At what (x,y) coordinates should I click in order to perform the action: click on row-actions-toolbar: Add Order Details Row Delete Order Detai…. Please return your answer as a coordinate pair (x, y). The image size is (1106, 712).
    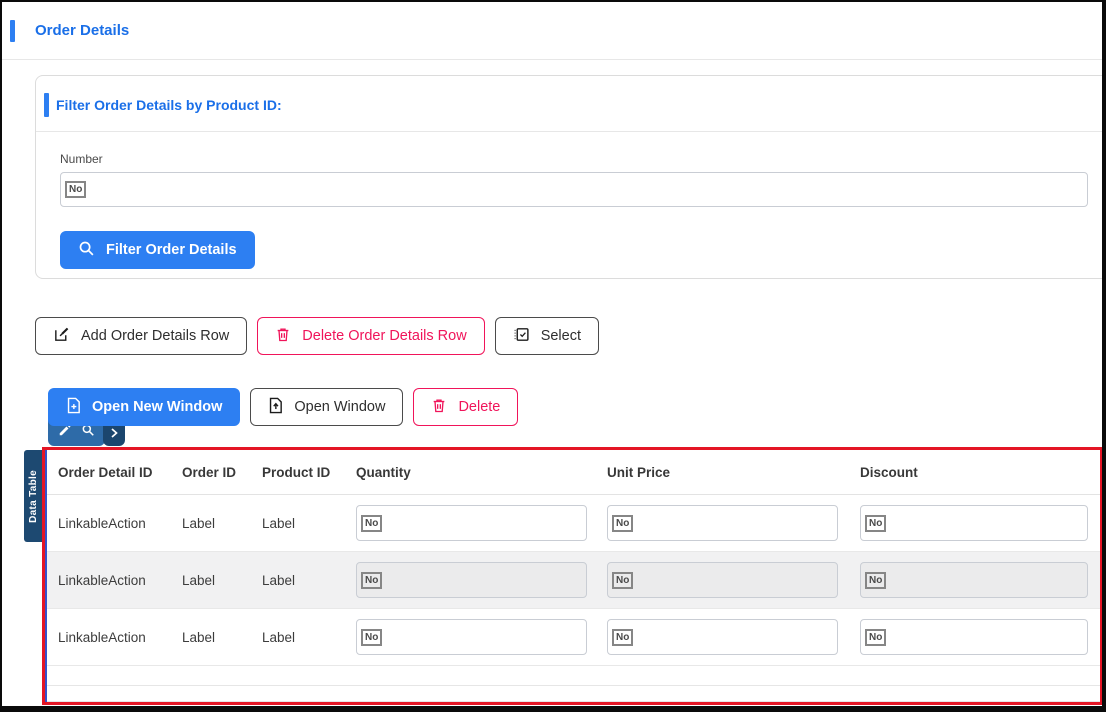
    Looking at the image, I should click on (317, 336).